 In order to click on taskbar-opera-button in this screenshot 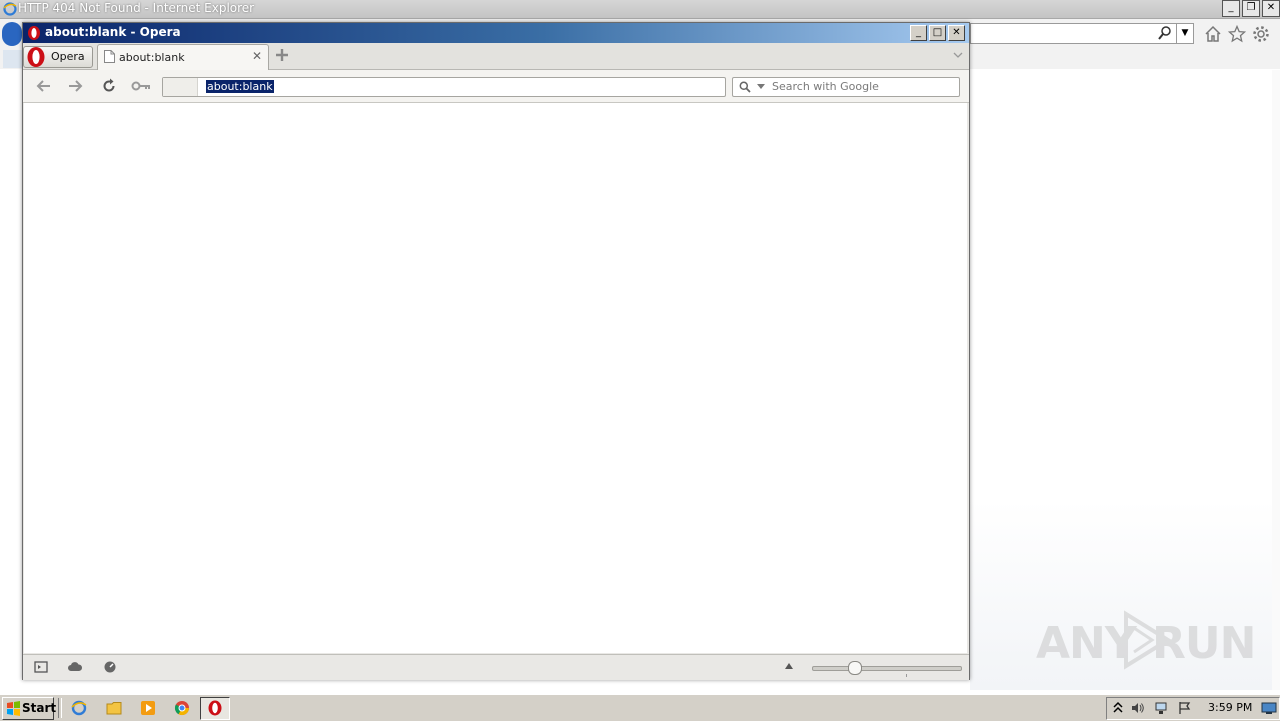, I will do `click(215, 708)`.